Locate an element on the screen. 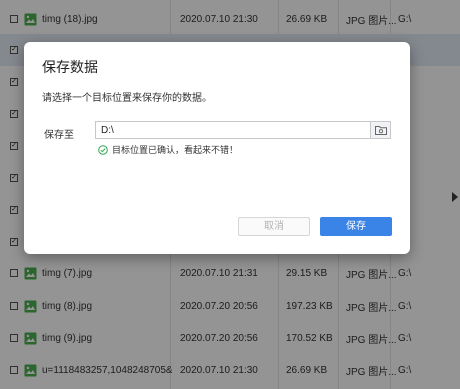  save-path-input is located at coordinates (243, 130).